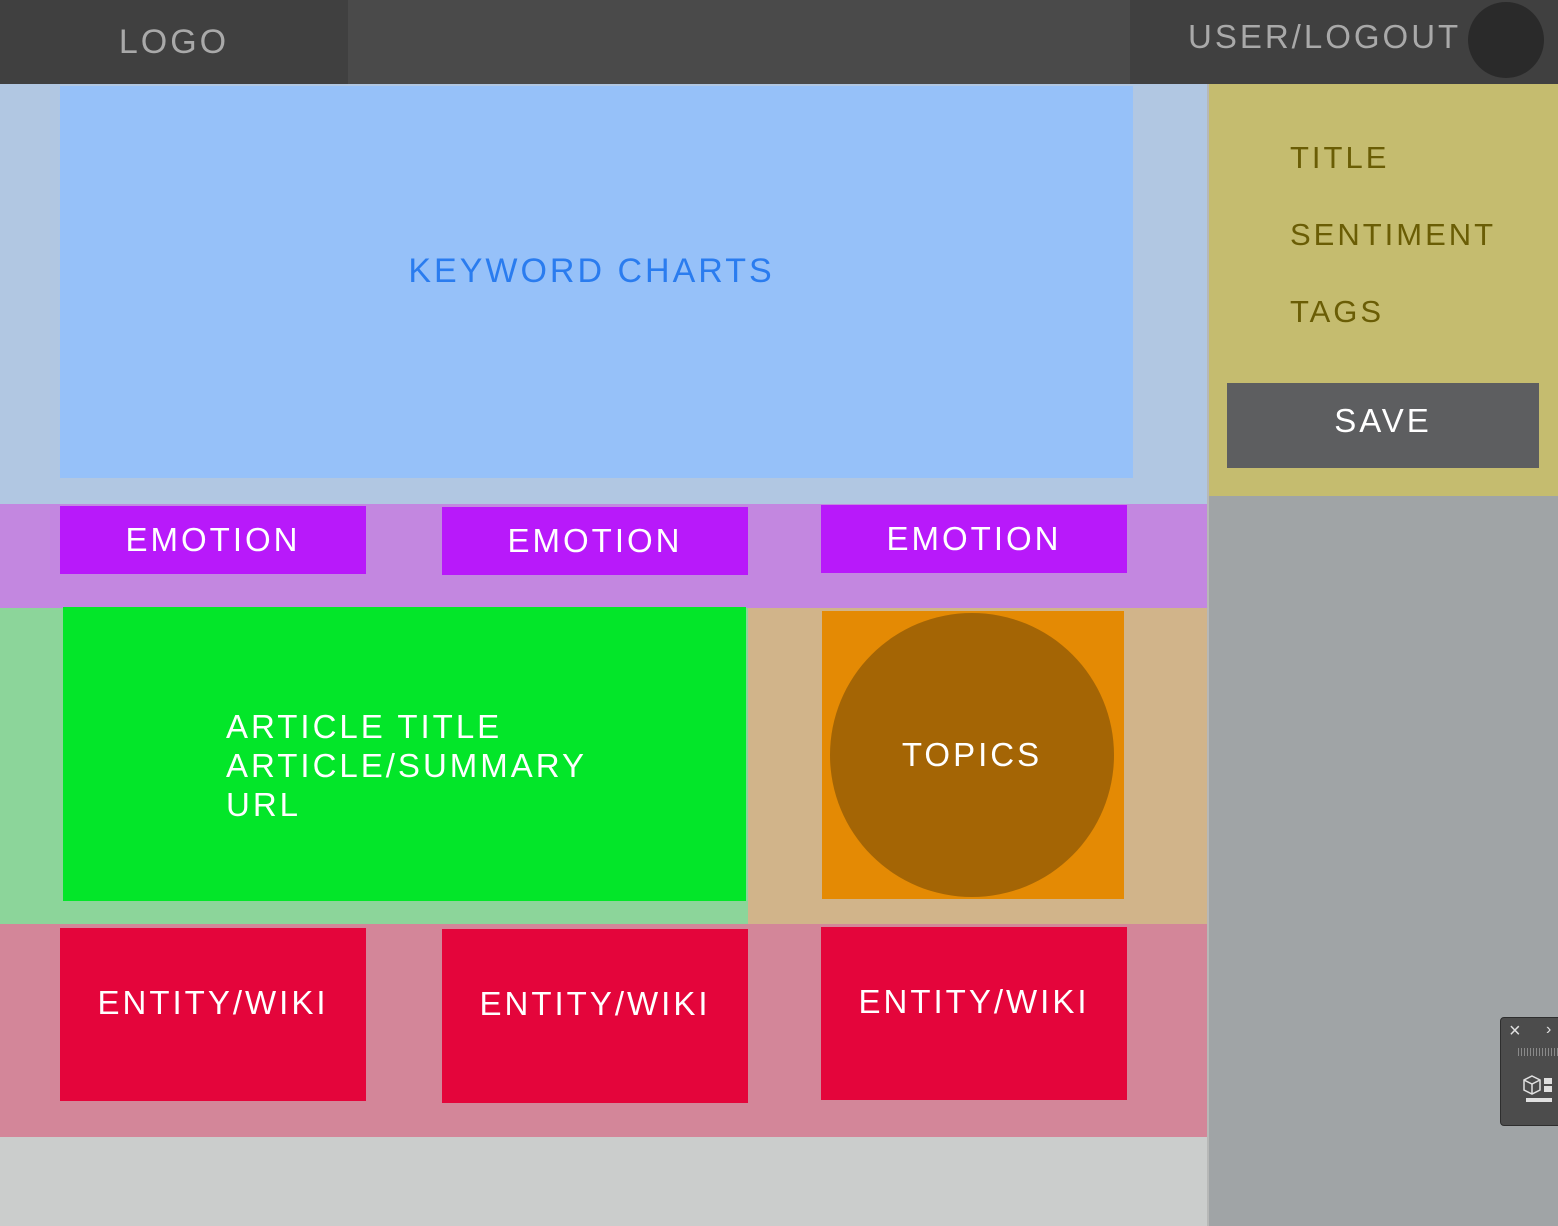 The image size is (1558, 1226). I want to click on topics-circle: TOPICS, so click(972, 755).